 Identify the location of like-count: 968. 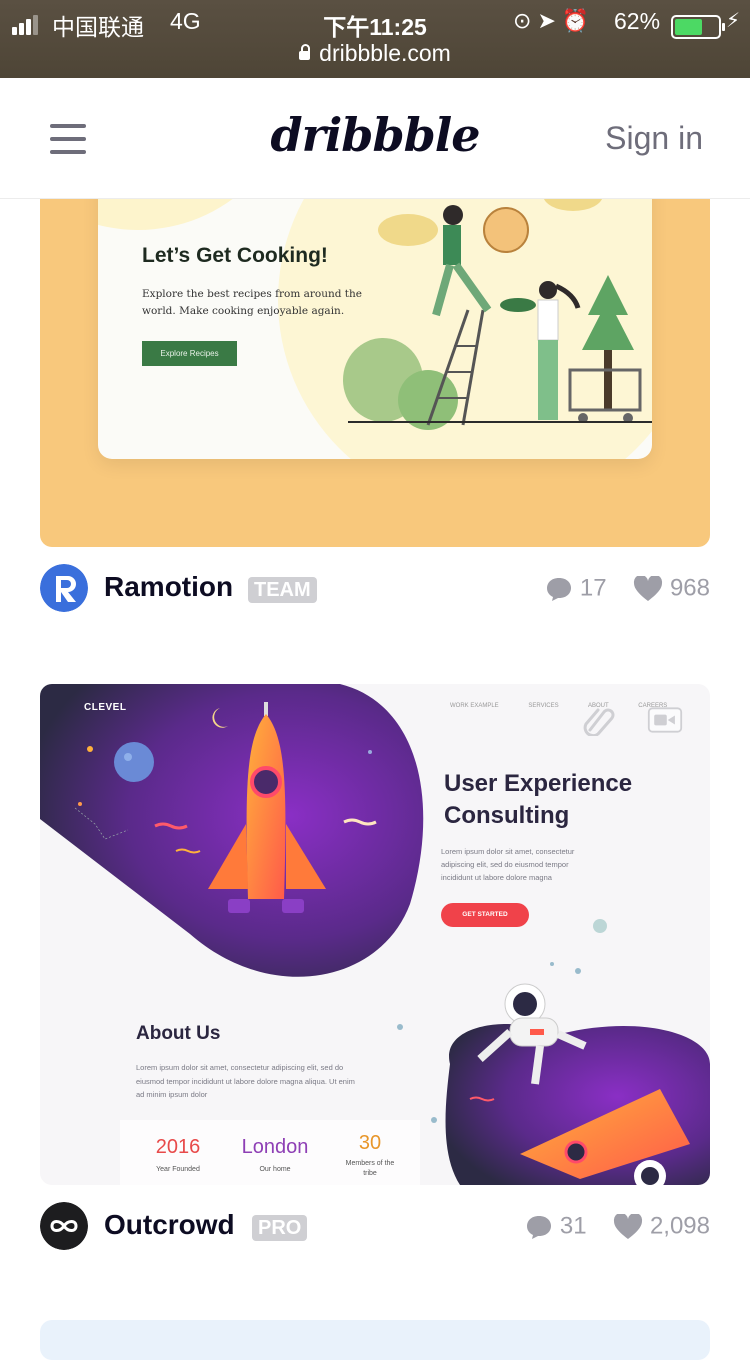
(689, 588).